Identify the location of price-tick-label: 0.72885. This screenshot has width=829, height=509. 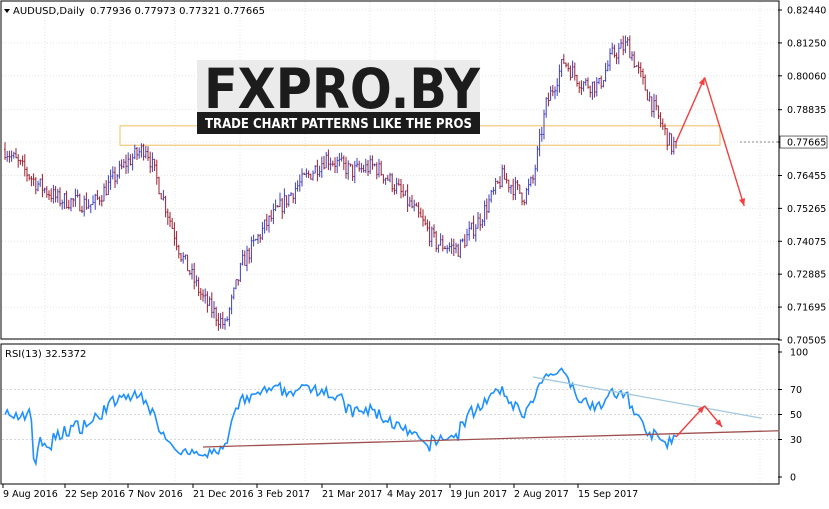
(806, 275).